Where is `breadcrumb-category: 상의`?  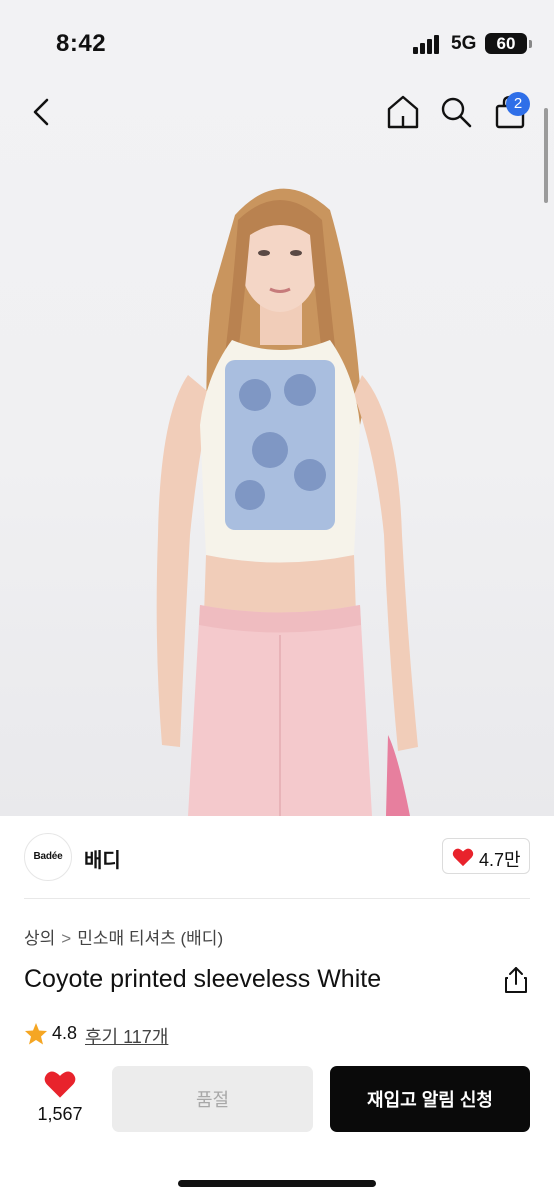 breadcrumb-category: 상의 is located at coordinates (39, 936).